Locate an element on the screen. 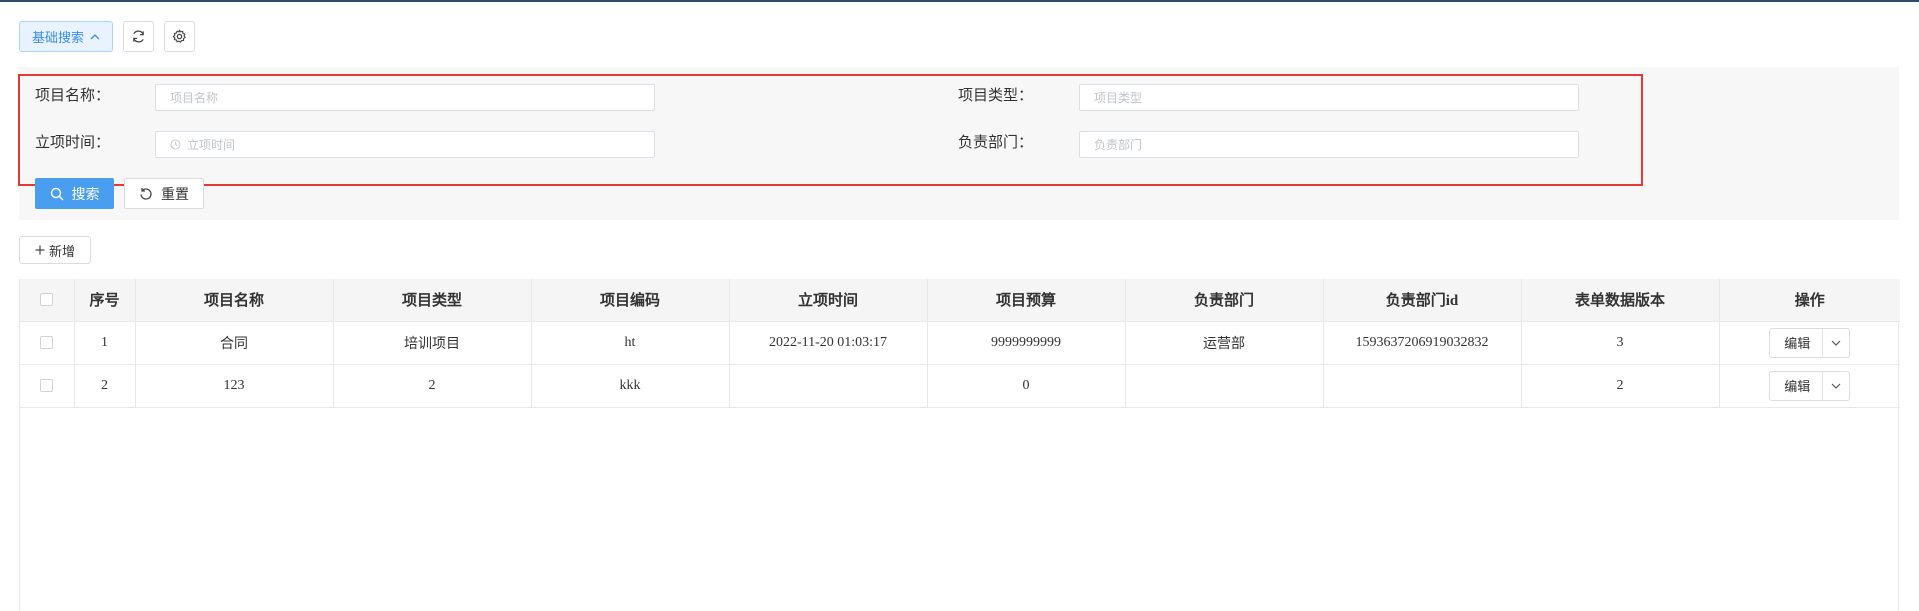 The height and width of the screenshot is (611, 1919). refresh-button is located at coordinates (139, 36).